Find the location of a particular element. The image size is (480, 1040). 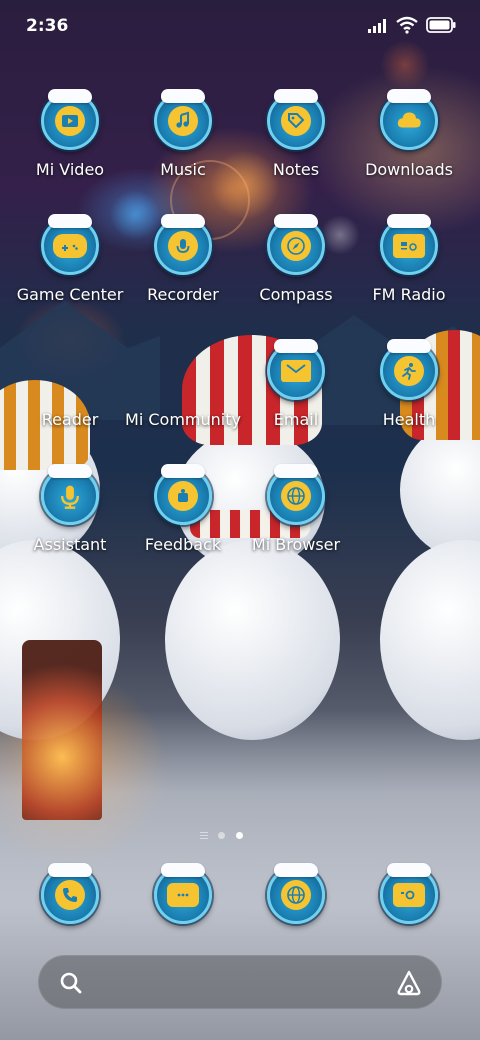

music-app-icon is located at coordinates (183, 119).